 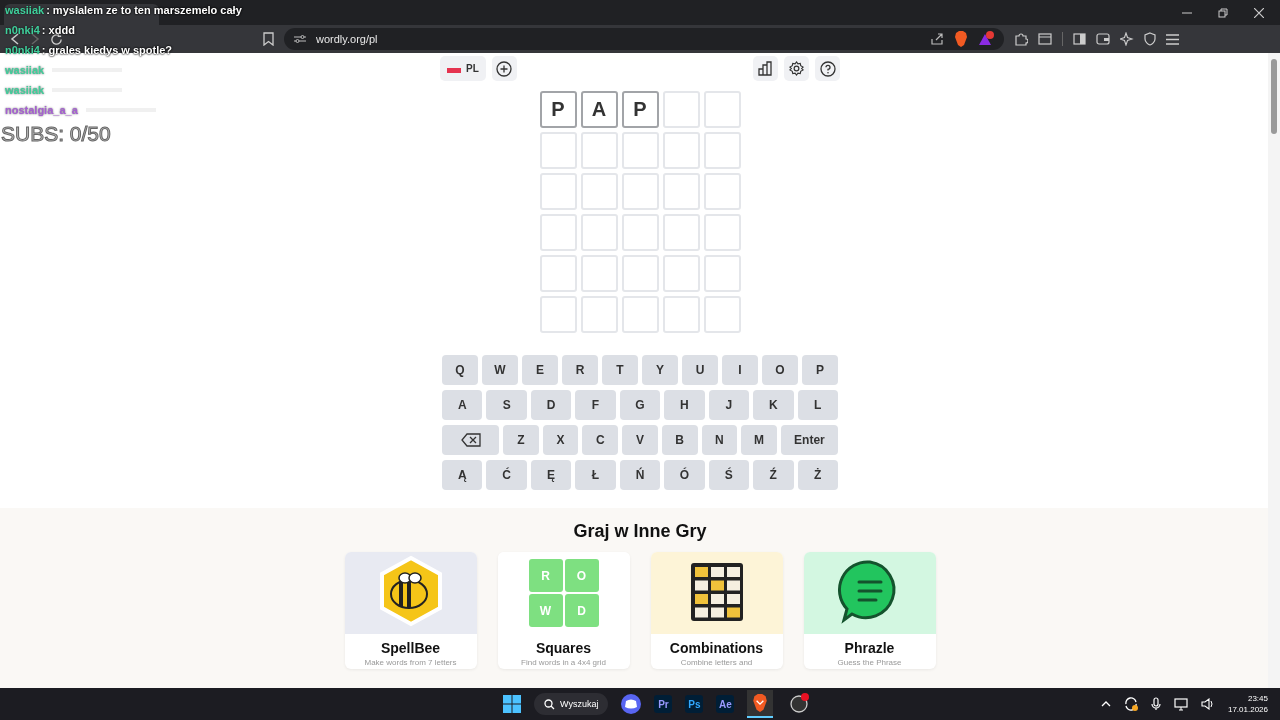 What do you see at coordinates (817, 475) in the screenshot?
I see `letter-key: Ż` at bounding box center [817, 475].